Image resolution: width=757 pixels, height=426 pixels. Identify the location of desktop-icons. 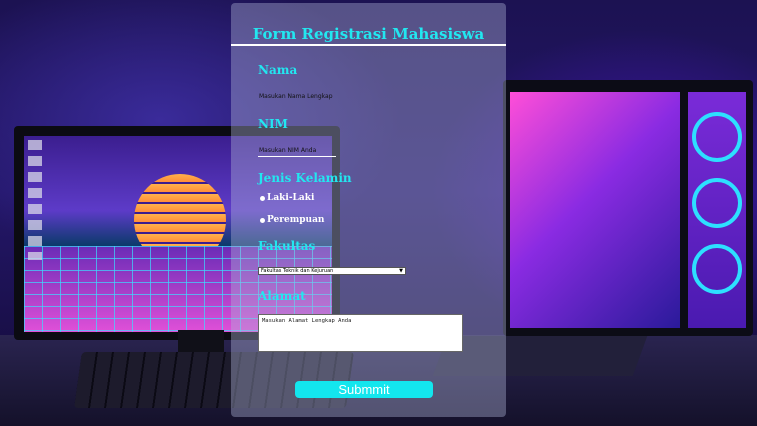
(35, 200).